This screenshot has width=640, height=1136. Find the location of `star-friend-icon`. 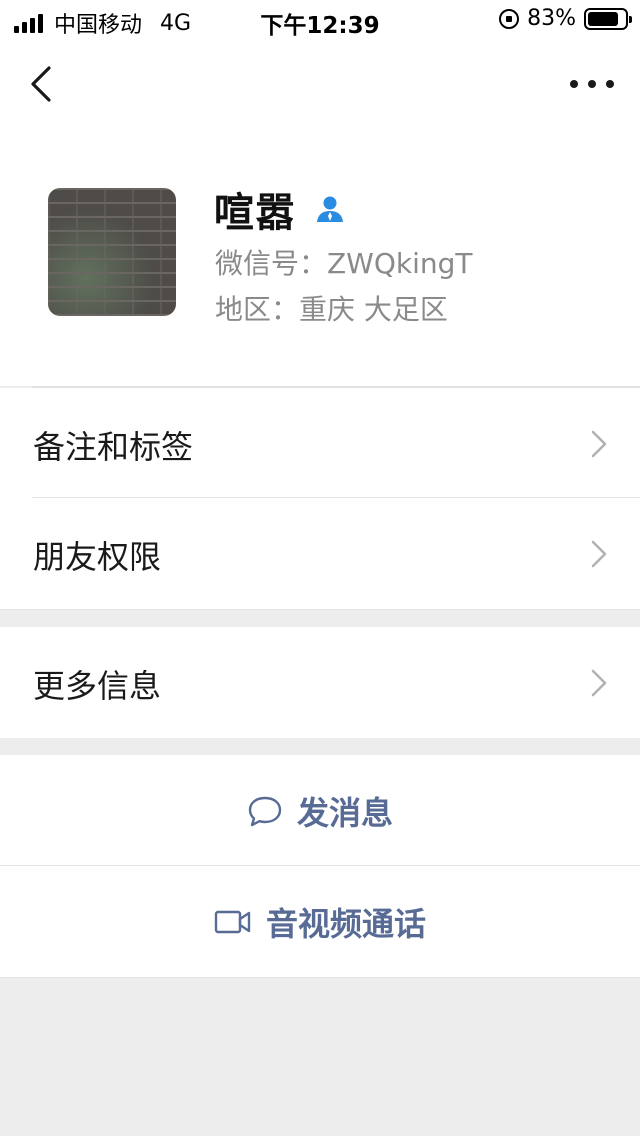

star-friend-icon is located at coordinates (330, 209).